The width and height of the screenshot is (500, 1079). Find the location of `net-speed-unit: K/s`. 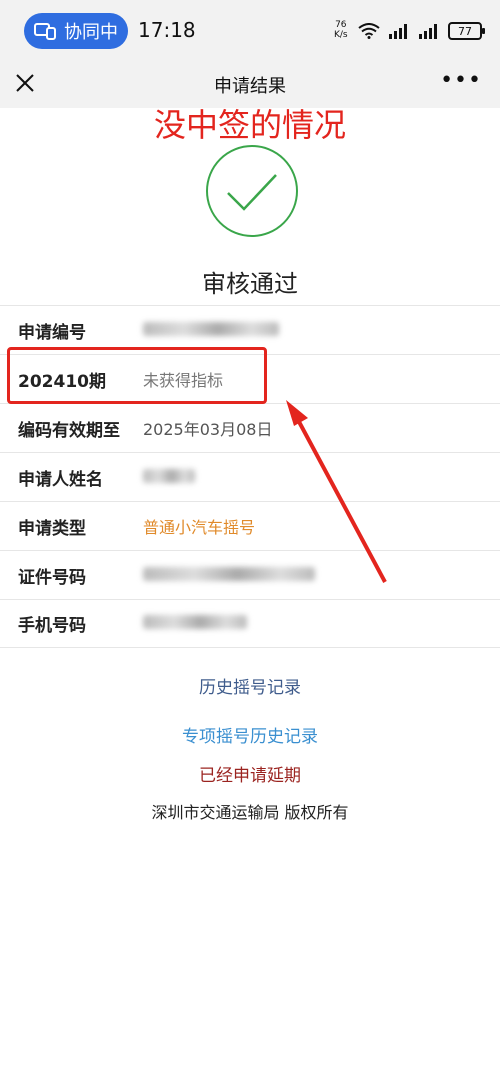

net-speed-unit: K/s is located at coordinates (341, 35).